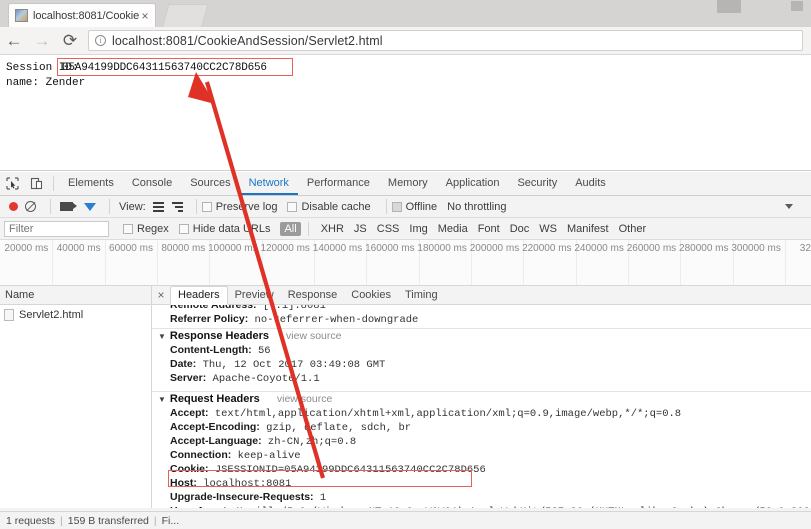 The image size is (811, 529). I want to click on filter-type-img: Img, so click(418, 229).